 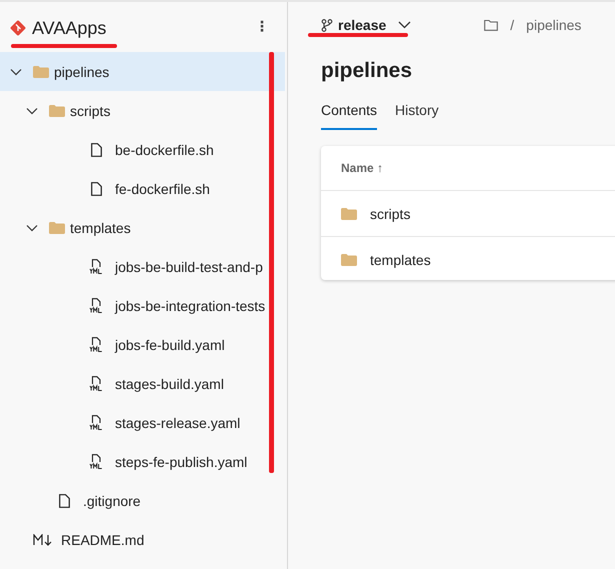 I want to click on file-name: jobs-be-build-test-and-p, so click(x=189, y=266).